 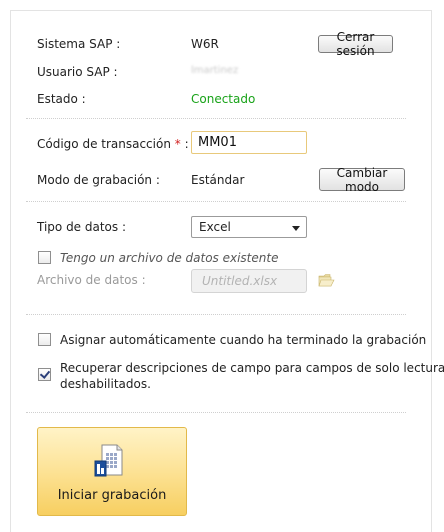 I want to click on system-value: W6R, so click(x=205, y=44).